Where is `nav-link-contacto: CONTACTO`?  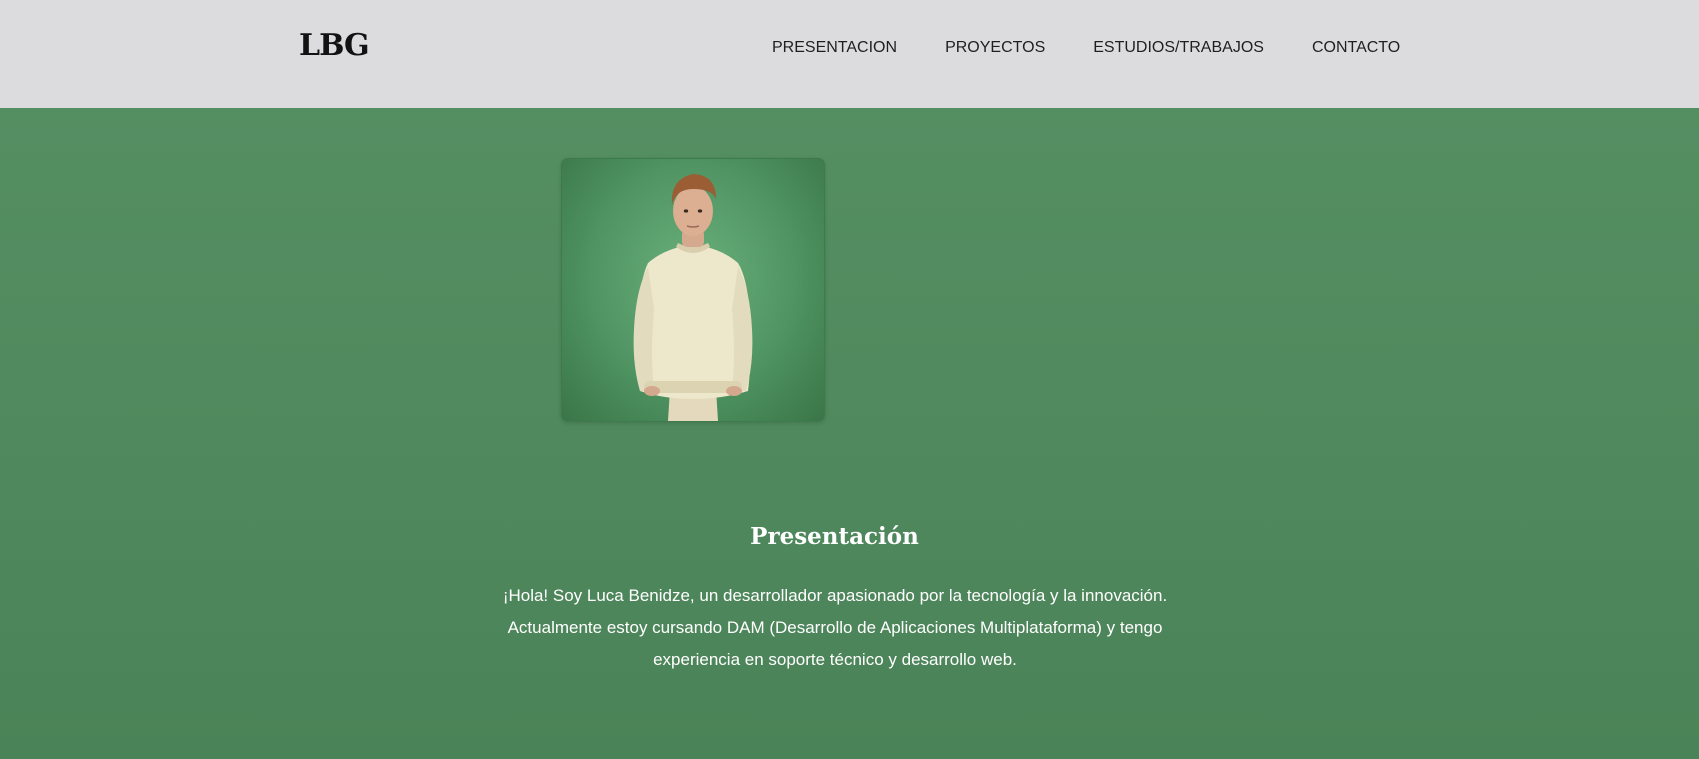 nav-link-contacto: CONTACTO is located at coordinates (1356, 48).